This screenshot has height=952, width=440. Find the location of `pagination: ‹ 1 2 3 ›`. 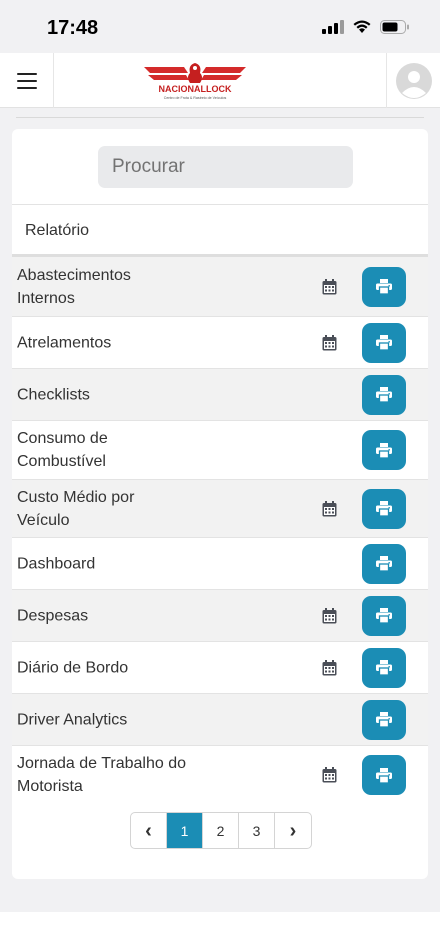

pagination: ‹ 1 2 3 › is located at coordinates (221, 830).